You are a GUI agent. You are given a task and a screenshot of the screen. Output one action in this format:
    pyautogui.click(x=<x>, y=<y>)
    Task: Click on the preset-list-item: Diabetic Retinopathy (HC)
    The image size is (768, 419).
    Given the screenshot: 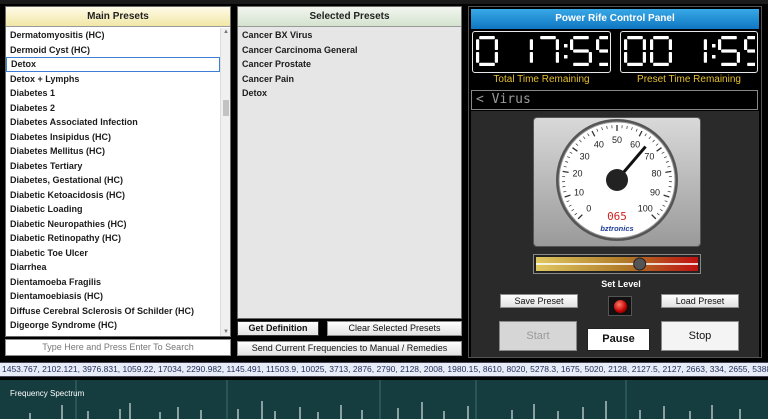 What is the action you would take?
    pyautogui.click(x=113, y=238)
    